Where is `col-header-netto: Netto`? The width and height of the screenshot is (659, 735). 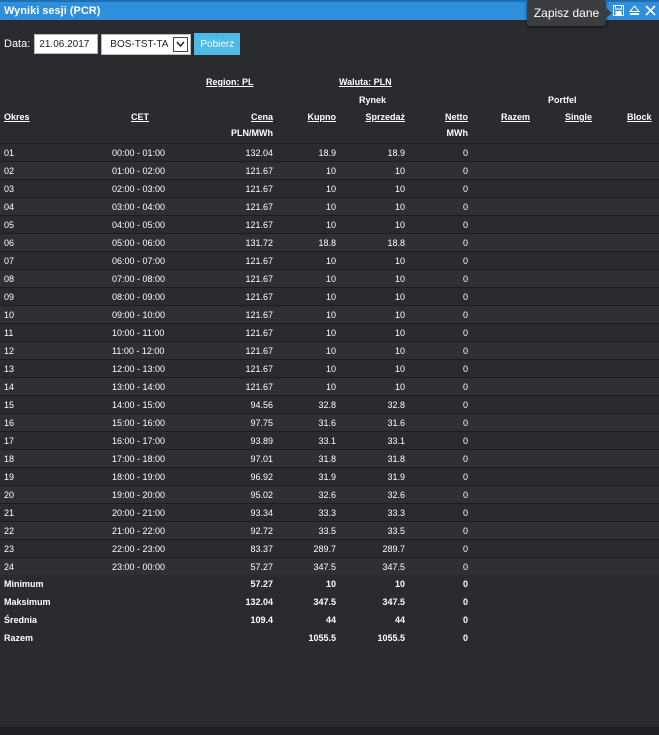
col-header-netto: Netto is located at coordinates (456, 117).